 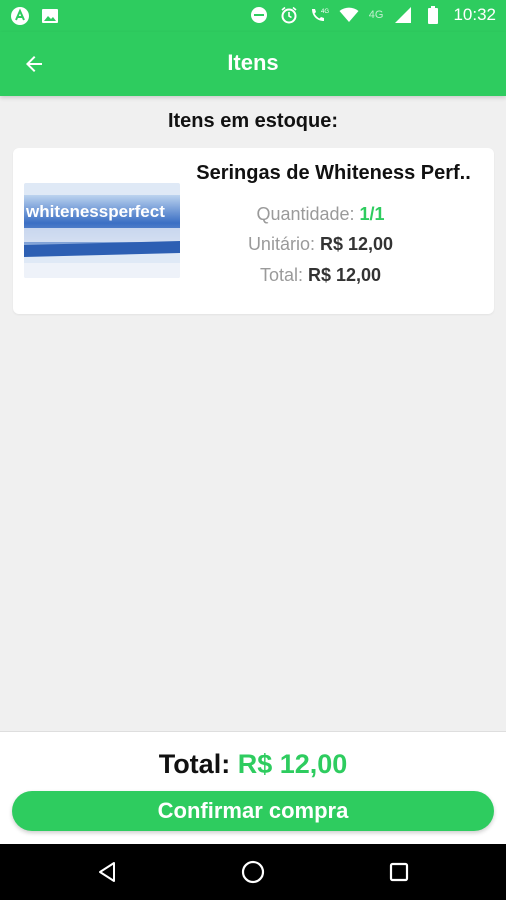 I want to click on triangle-back-icon, so click(x=107, y=872).